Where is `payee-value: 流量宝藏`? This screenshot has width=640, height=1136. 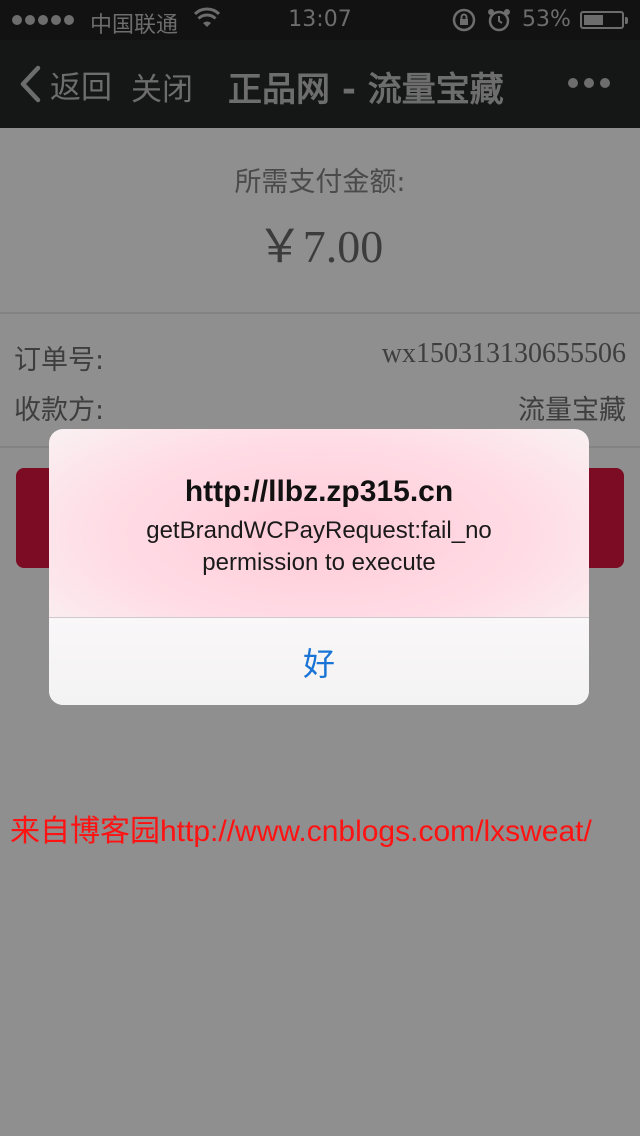 payee-value: 流量宝藏 is located at coordinates (572, 410).